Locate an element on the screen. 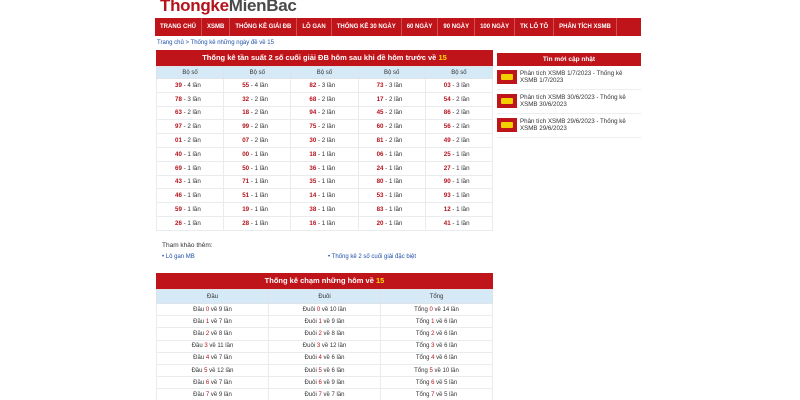 The width and height of the screenshot is (800, 400). nav-lo-gan: LÔ GAN is located at coordinates (314, 27).